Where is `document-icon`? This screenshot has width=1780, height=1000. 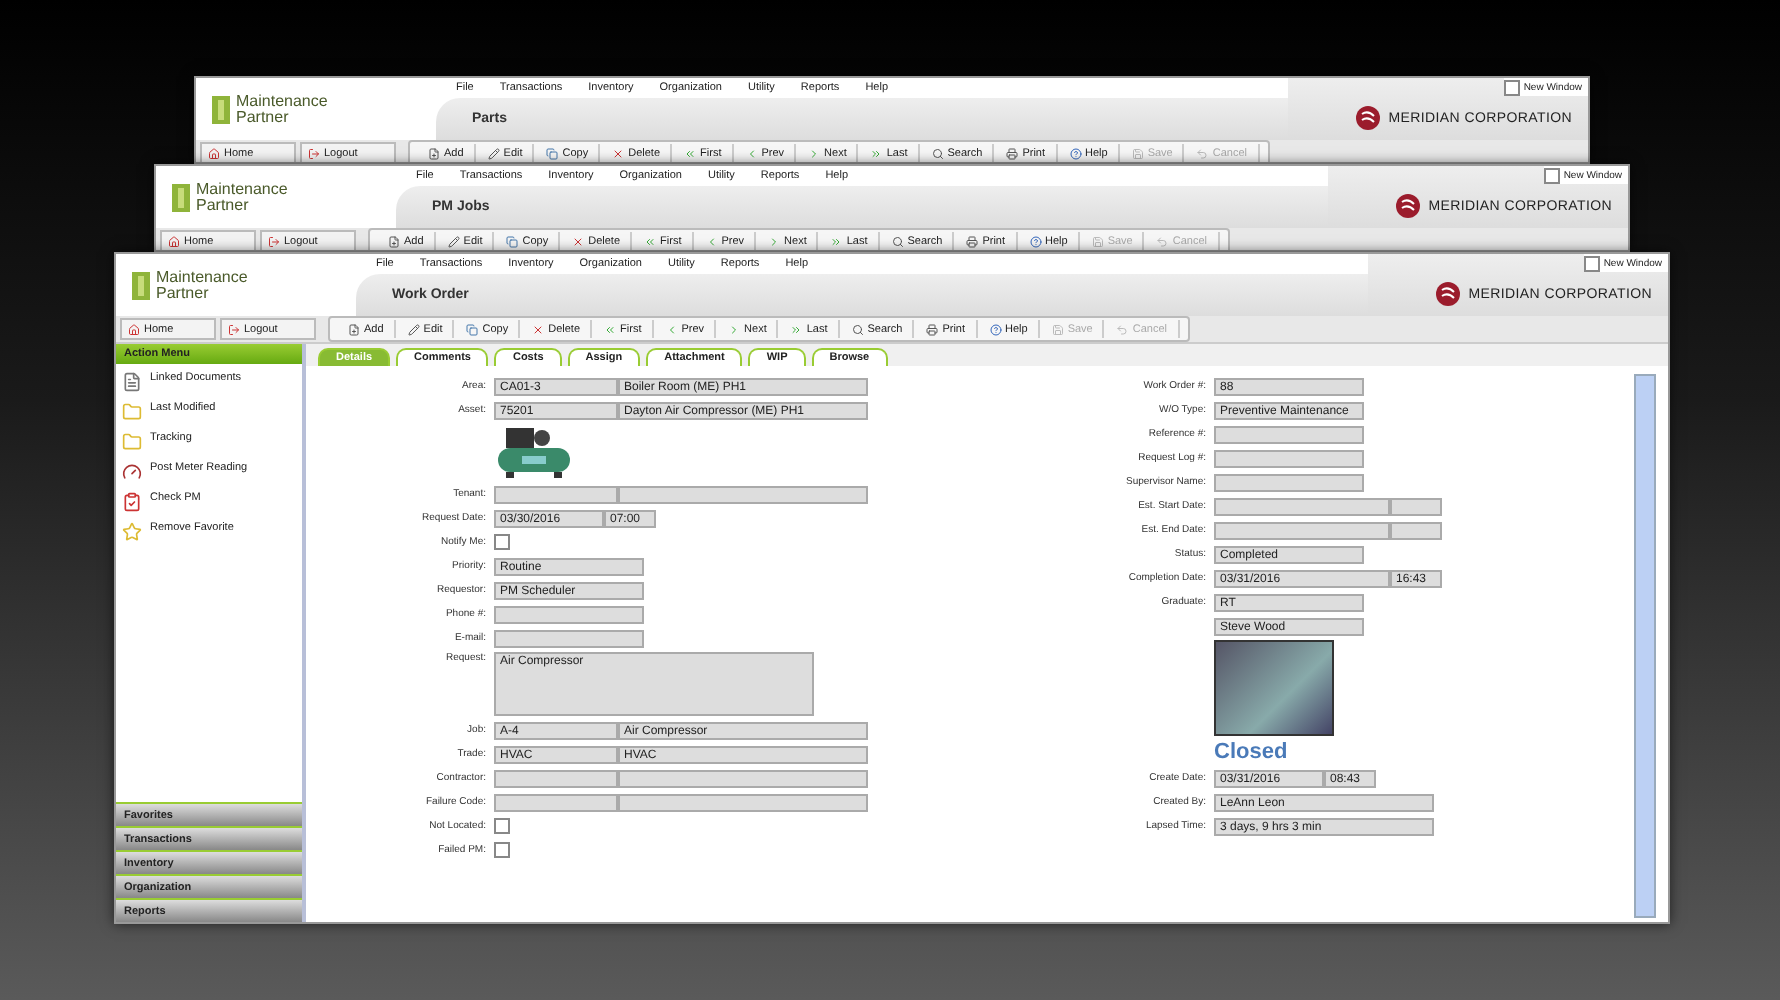 document-icon is located at coordinates (132, 382).